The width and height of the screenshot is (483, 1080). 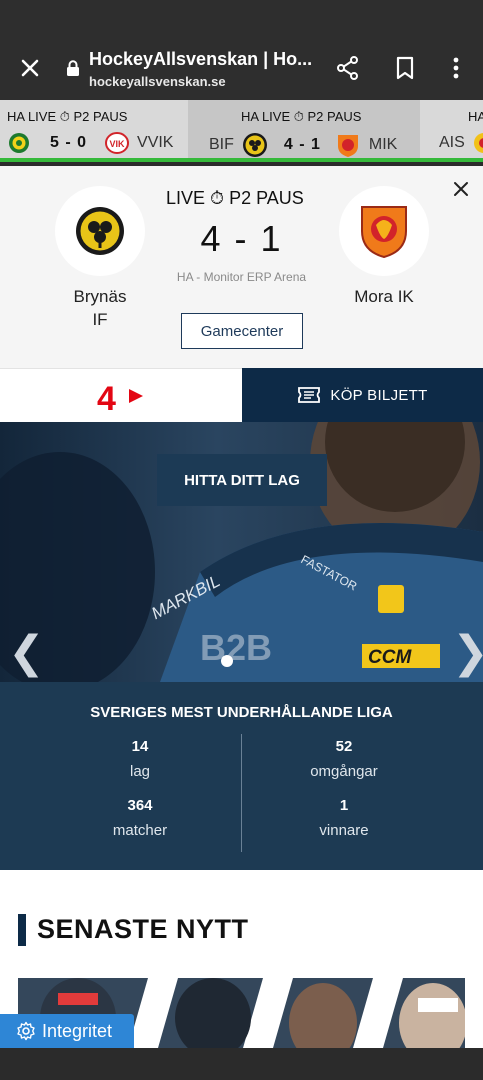 What do you see at coordinates (467, 652) in the screenshot?
I see `carousel-next-icon: ❯` at bounding box center [467, 652].